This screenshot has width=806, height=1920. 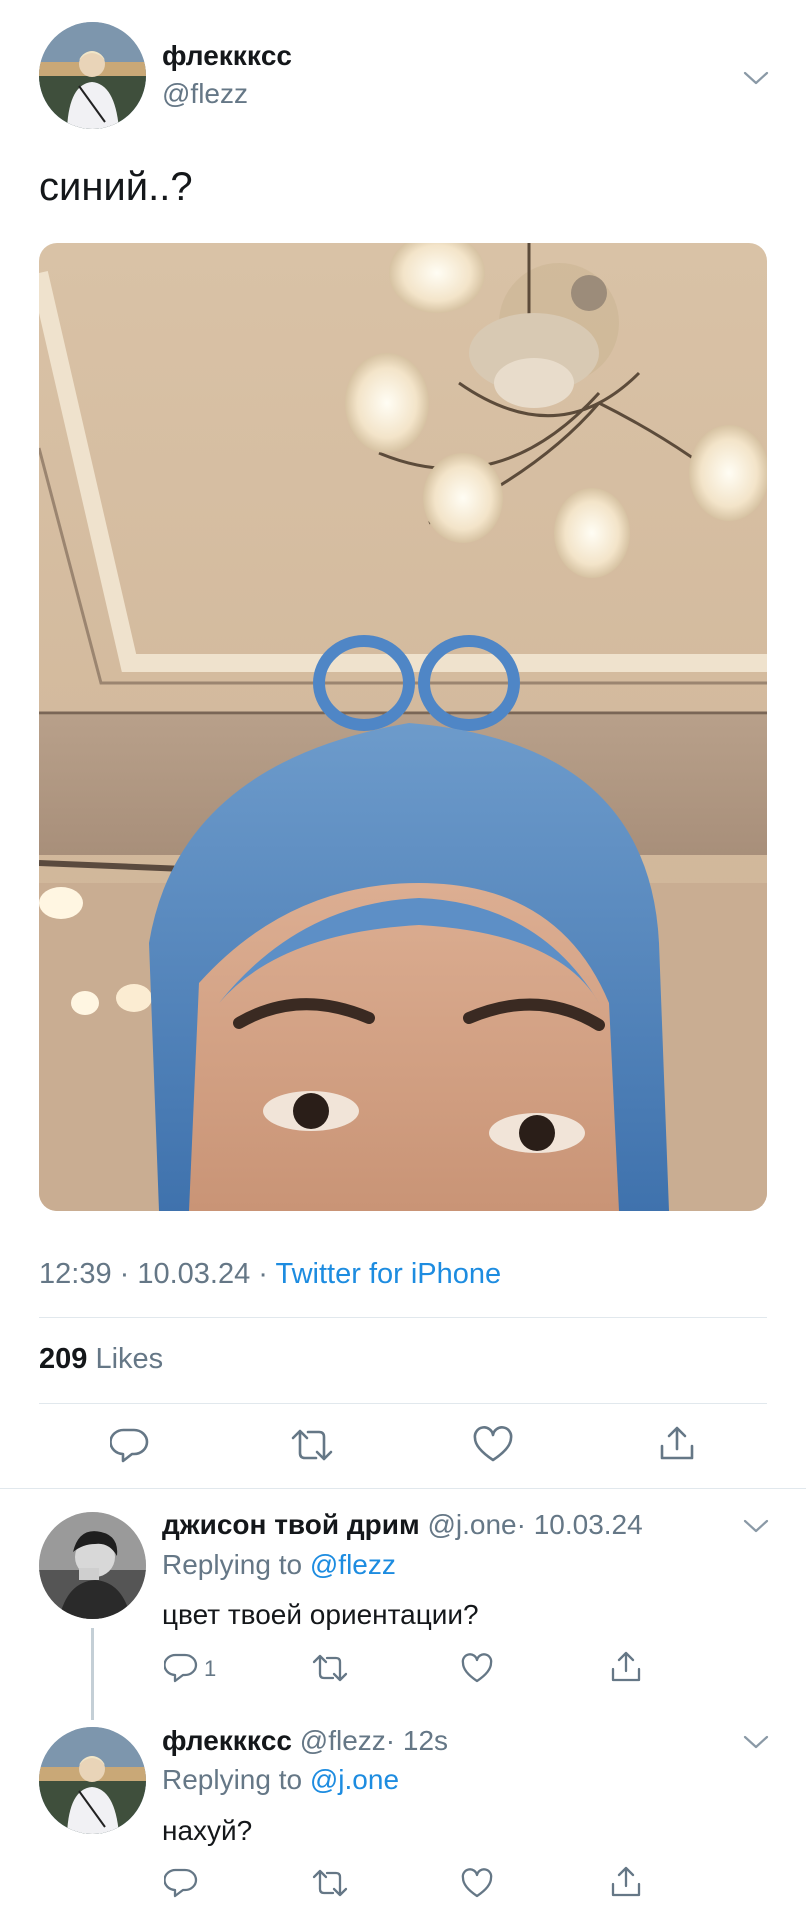 I want to click on reply-author-handle: @j.one, so click(x=471, y=1524).